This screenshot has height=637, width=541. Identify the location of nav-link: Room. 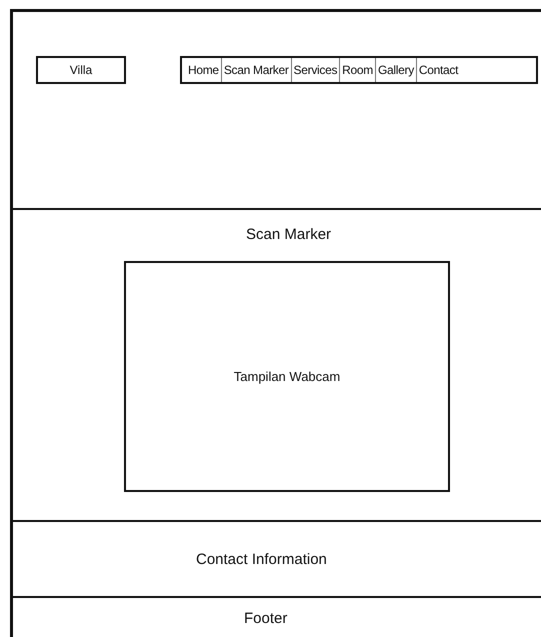
(357, 70).